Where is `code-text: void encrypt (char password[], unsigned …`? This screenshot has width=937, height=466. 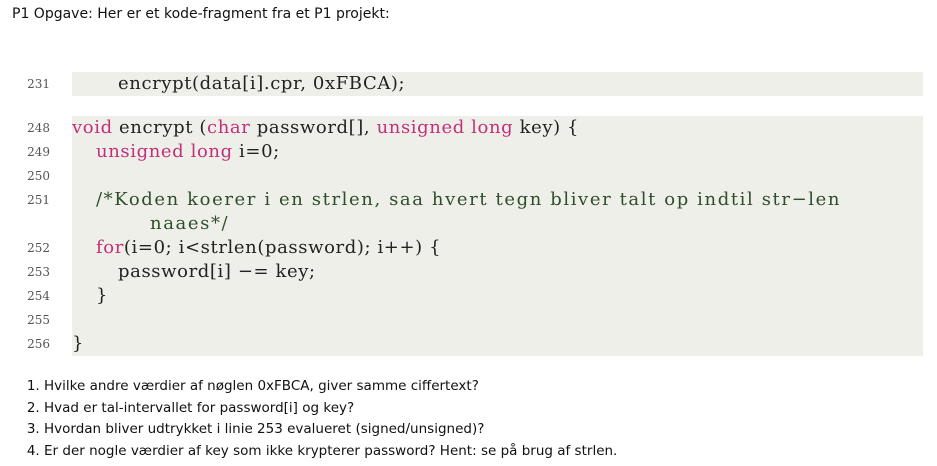
code-text: void encrypt (char password[], unsigned … is located at coordinates (497, 128).